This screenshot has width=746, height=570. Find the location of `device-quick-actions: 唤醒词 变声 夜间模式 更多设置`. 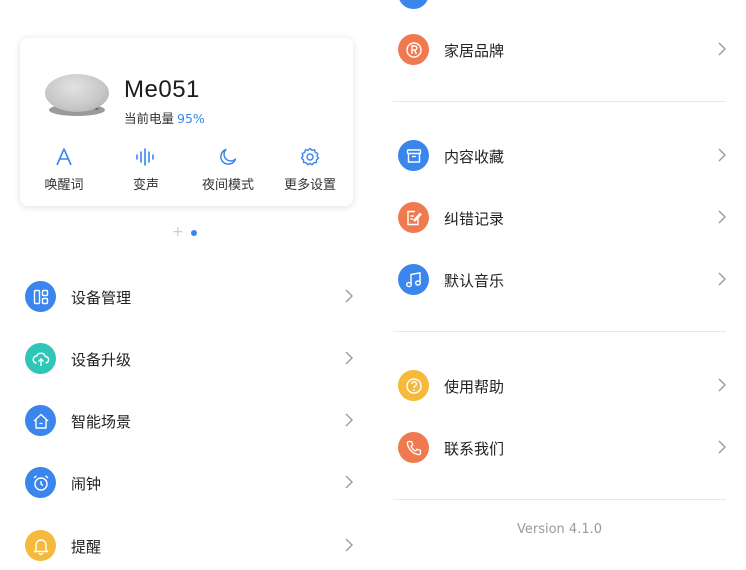

device-quick-actions: 唤醒词 变声 夜间模式 更多设置 is located at coordinates (186, 171).